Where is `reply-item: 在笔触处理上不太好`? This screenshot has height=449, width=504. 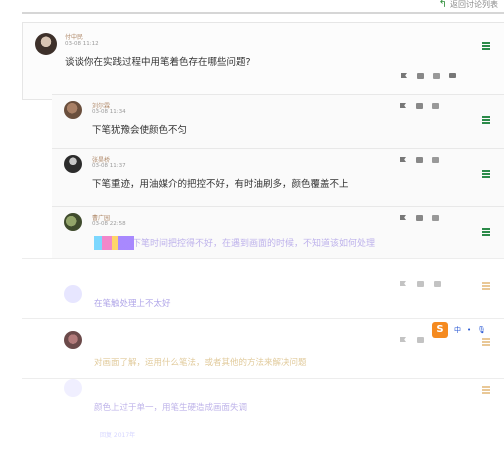 reply-item: 在笔触处理上不太好 is located at coordinates (263, 288).